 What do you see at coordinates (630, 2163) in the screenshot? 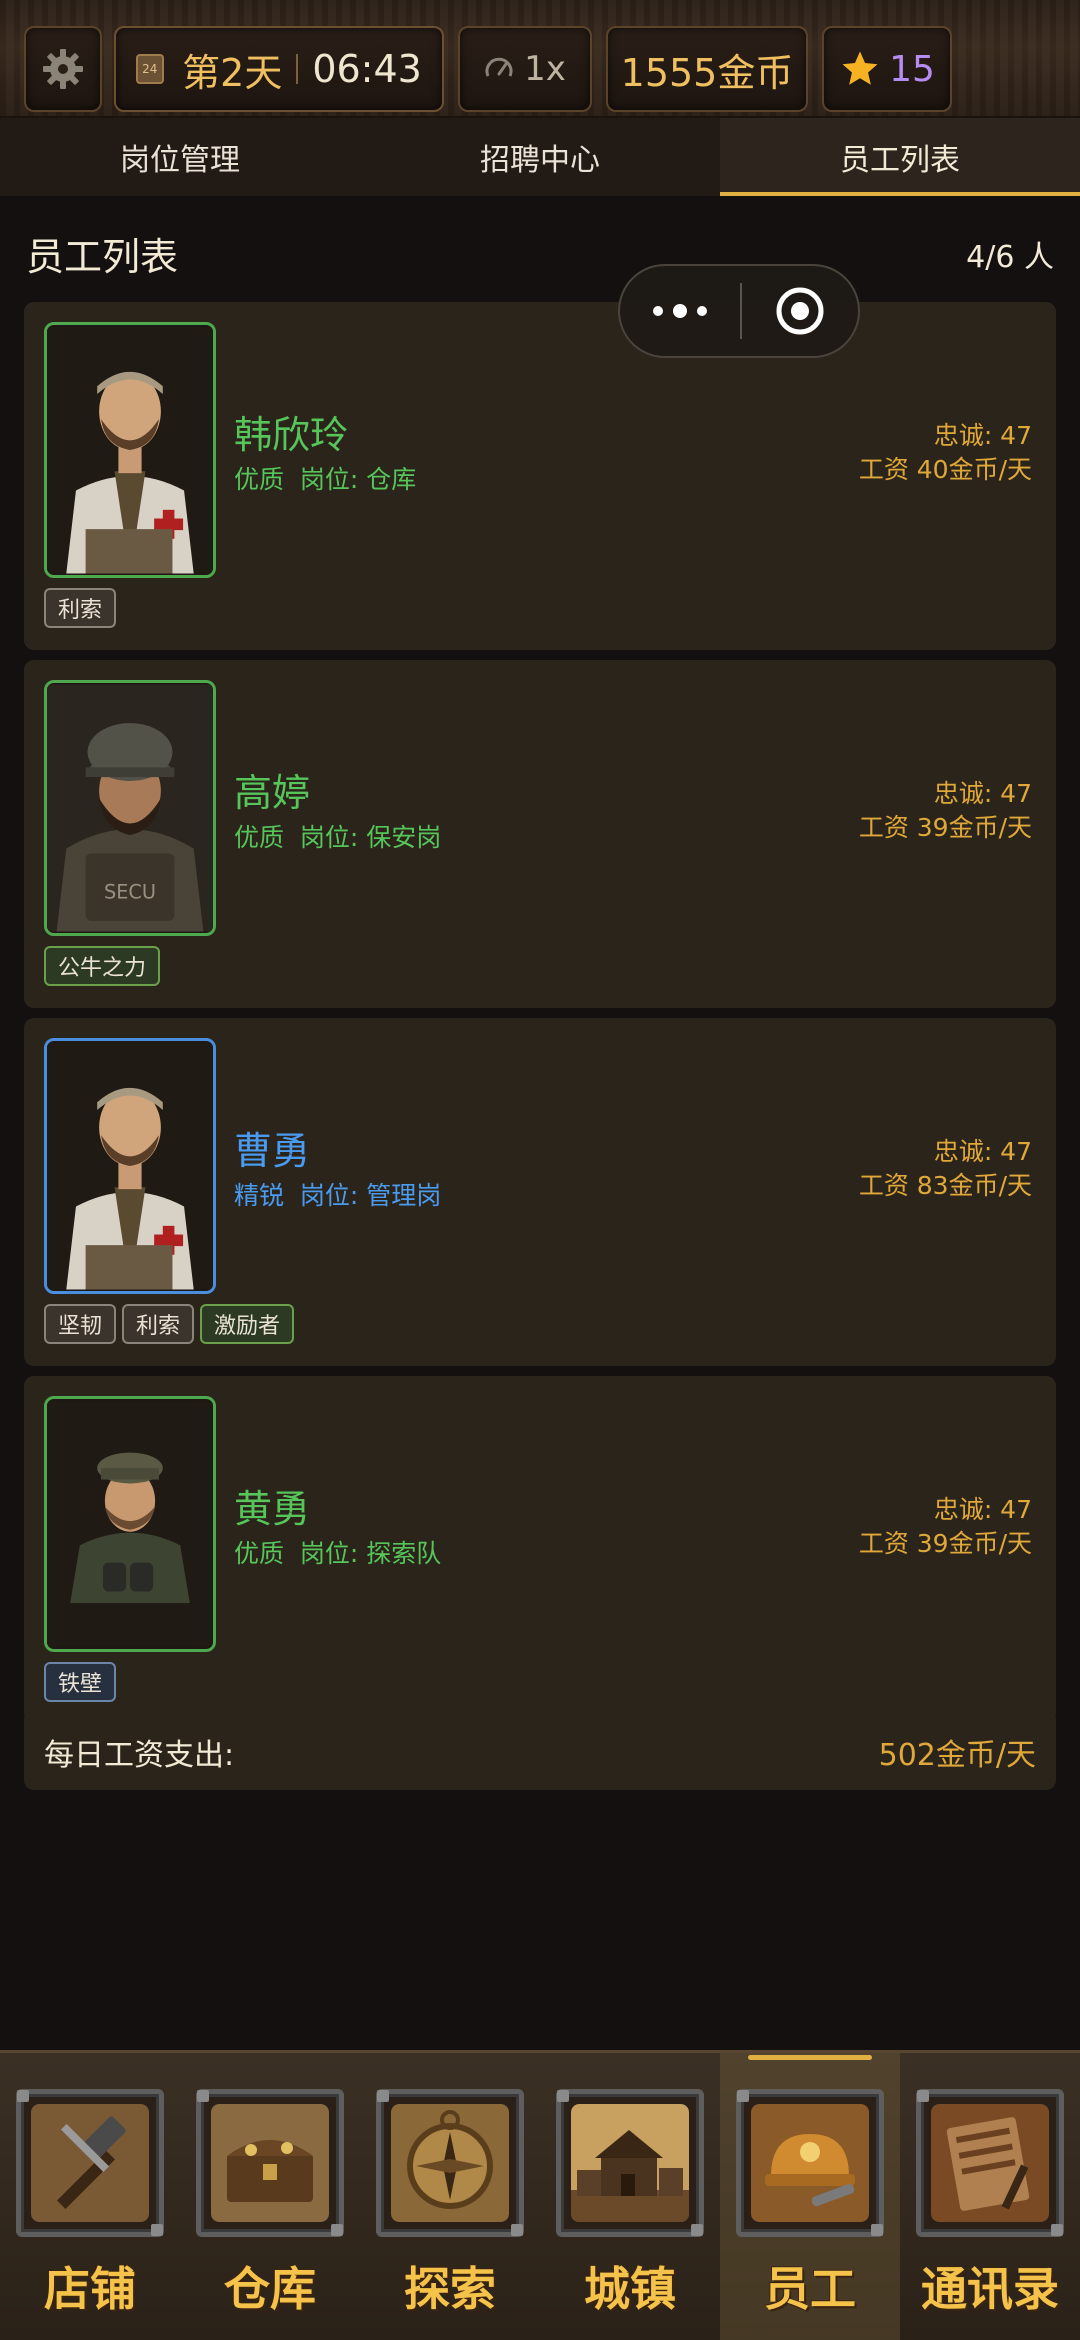
I see `town-icon` at bounding box center [630, 2163].